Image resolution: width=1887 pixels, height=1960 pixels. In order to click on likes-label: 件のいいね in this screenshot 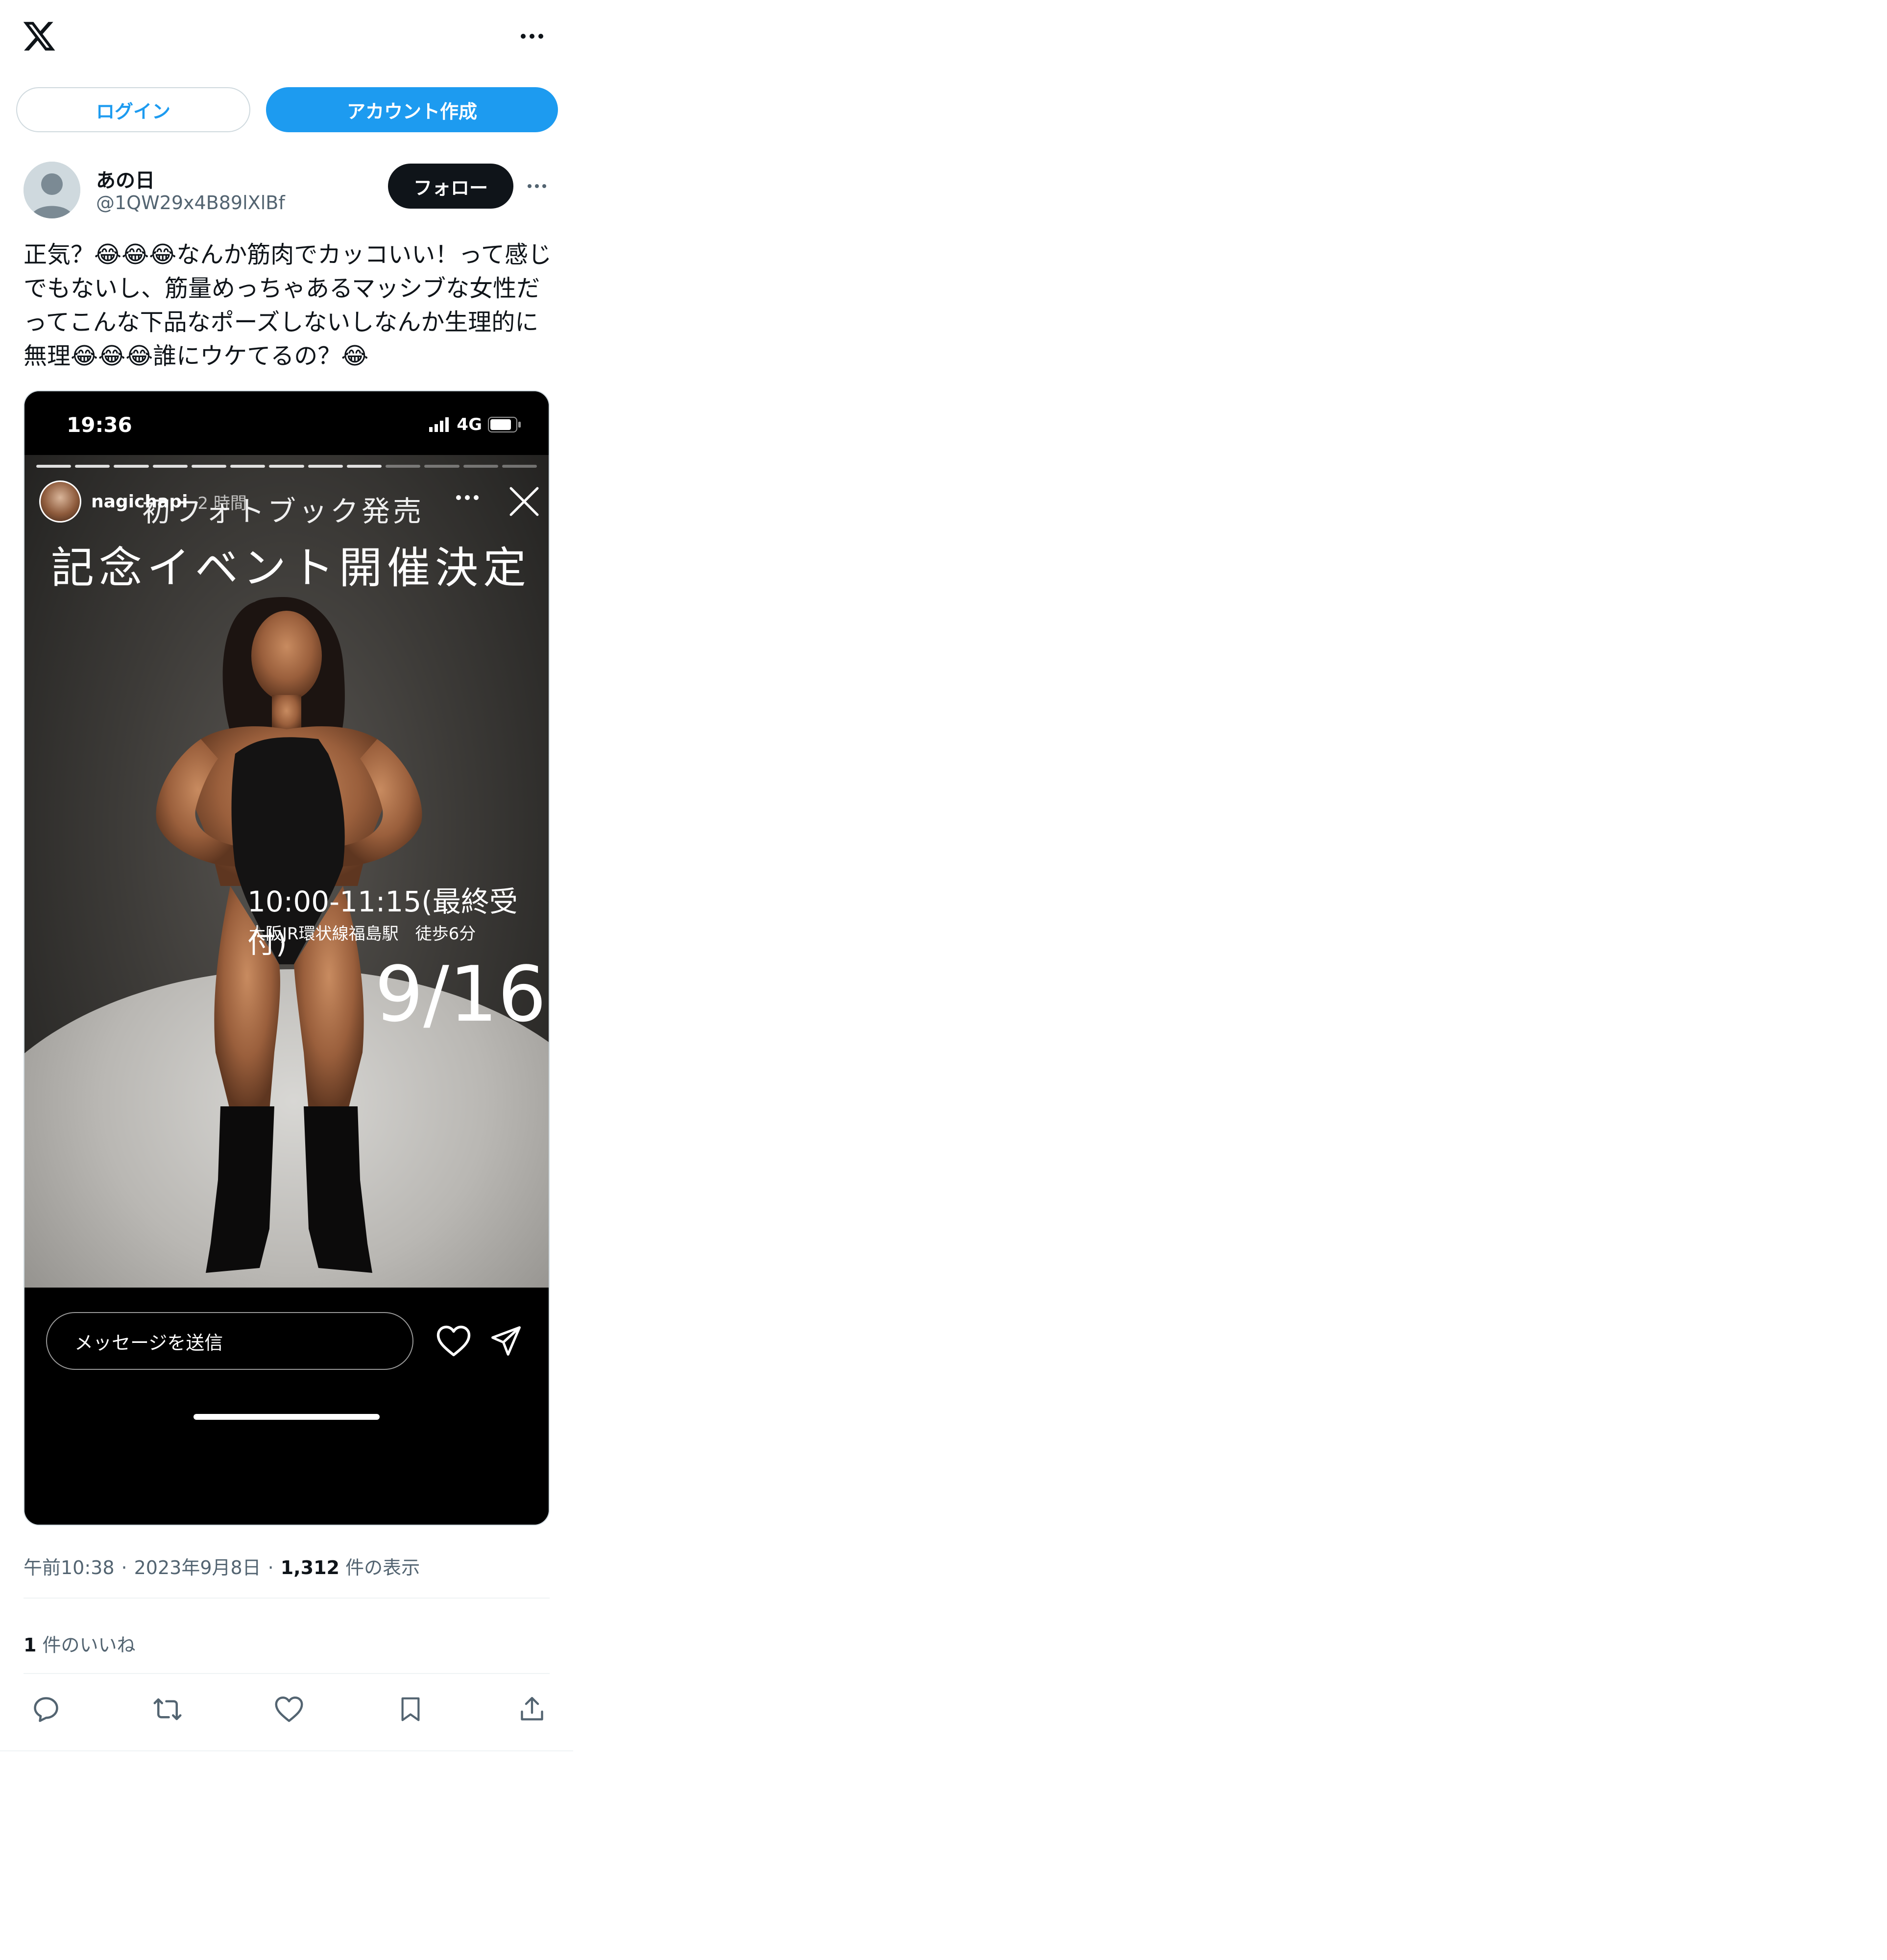, I will do `click(89, 1645)`.